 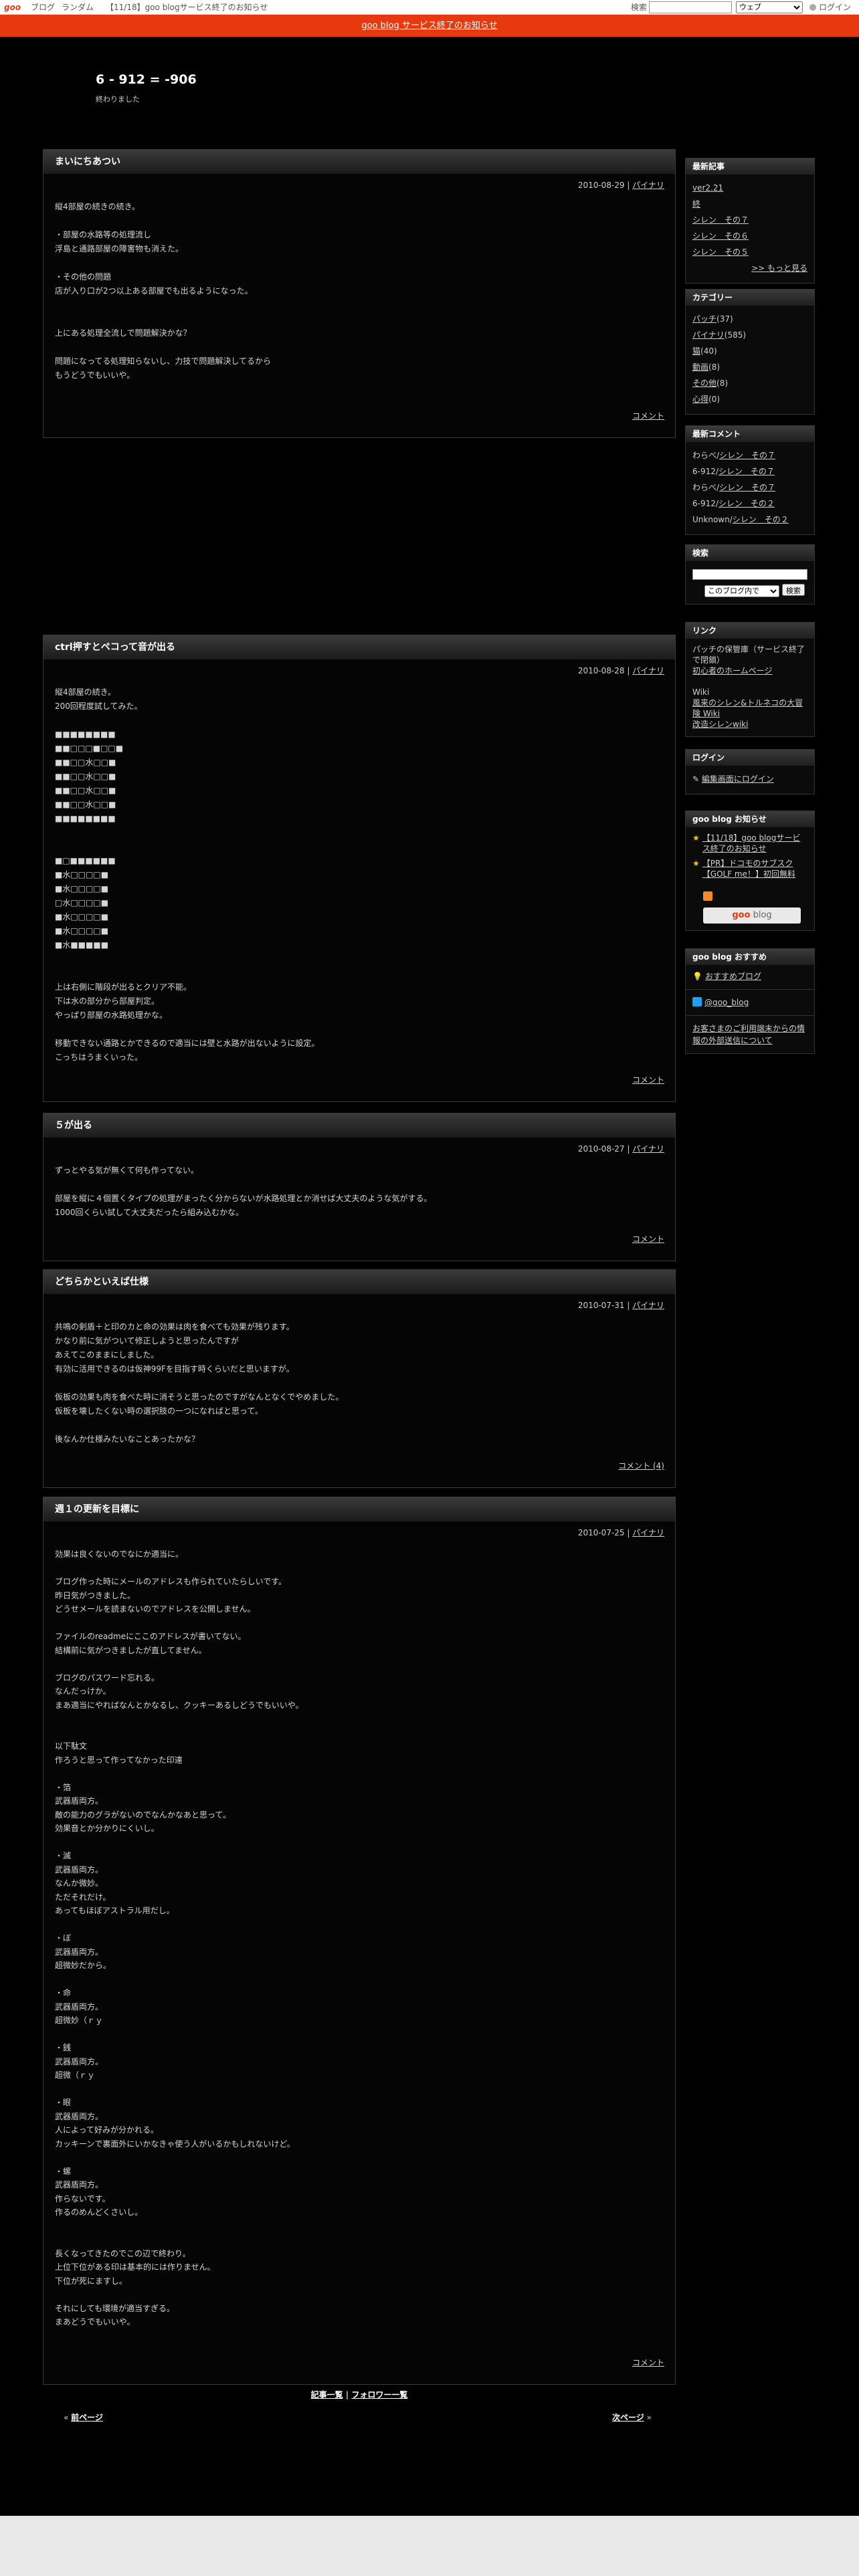 I want to click on blog-header: 6 - 912 = -906 終わりました, so click(x=147, y=88).